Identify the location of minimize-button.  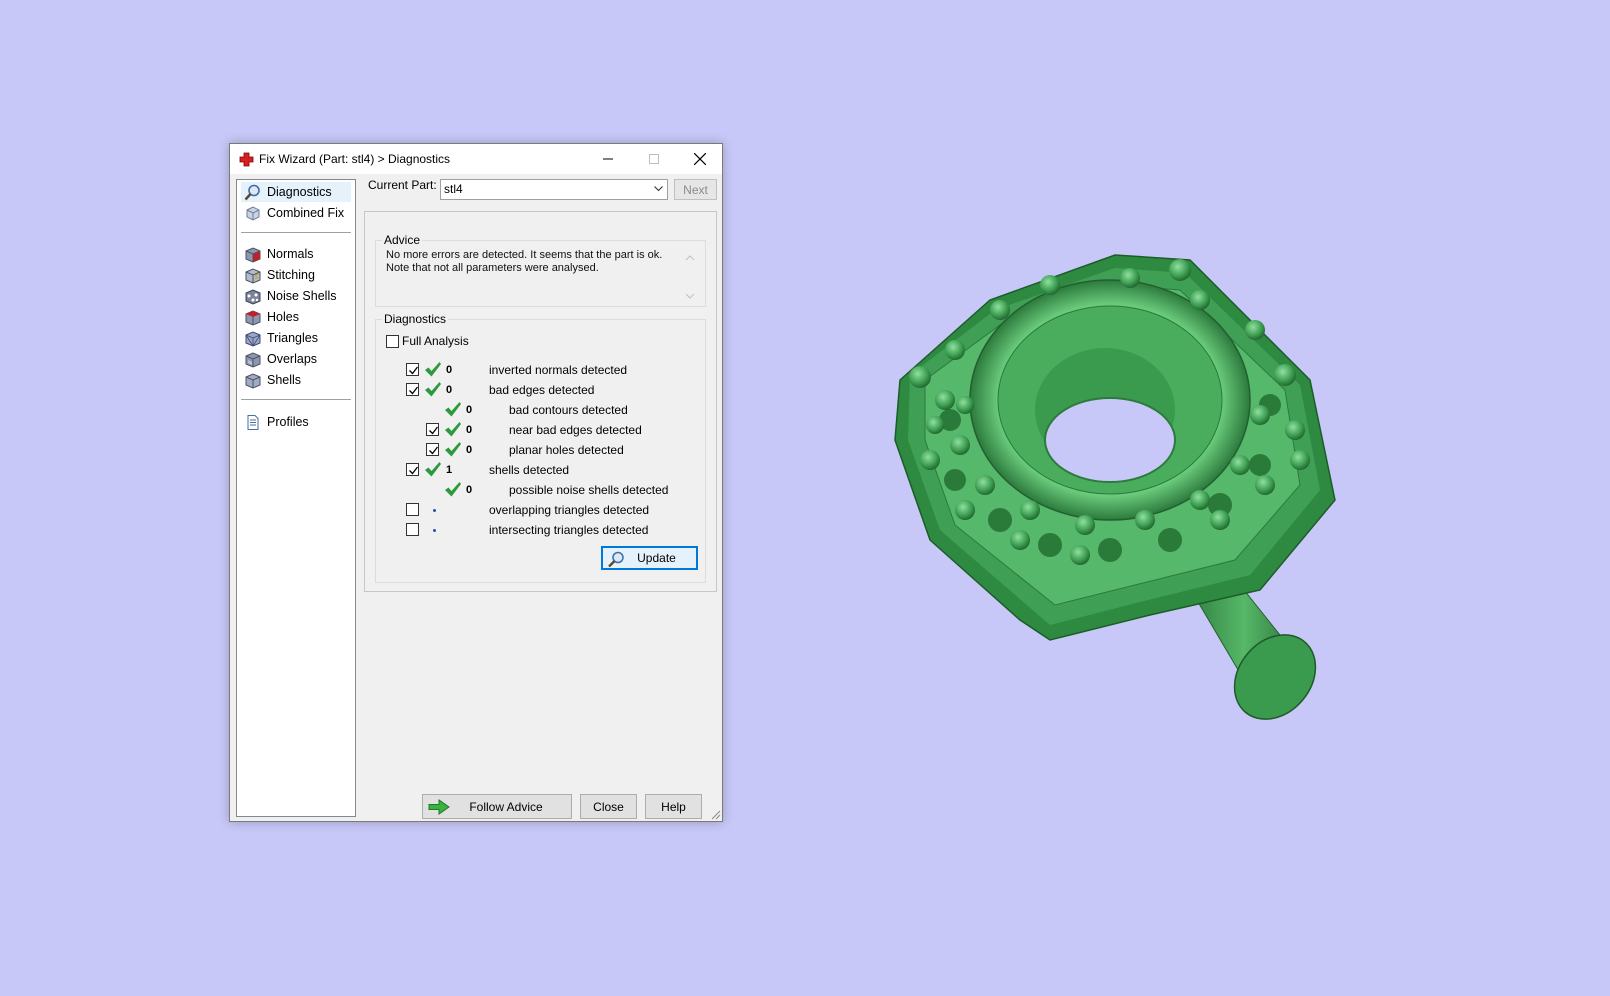
(608, 159).